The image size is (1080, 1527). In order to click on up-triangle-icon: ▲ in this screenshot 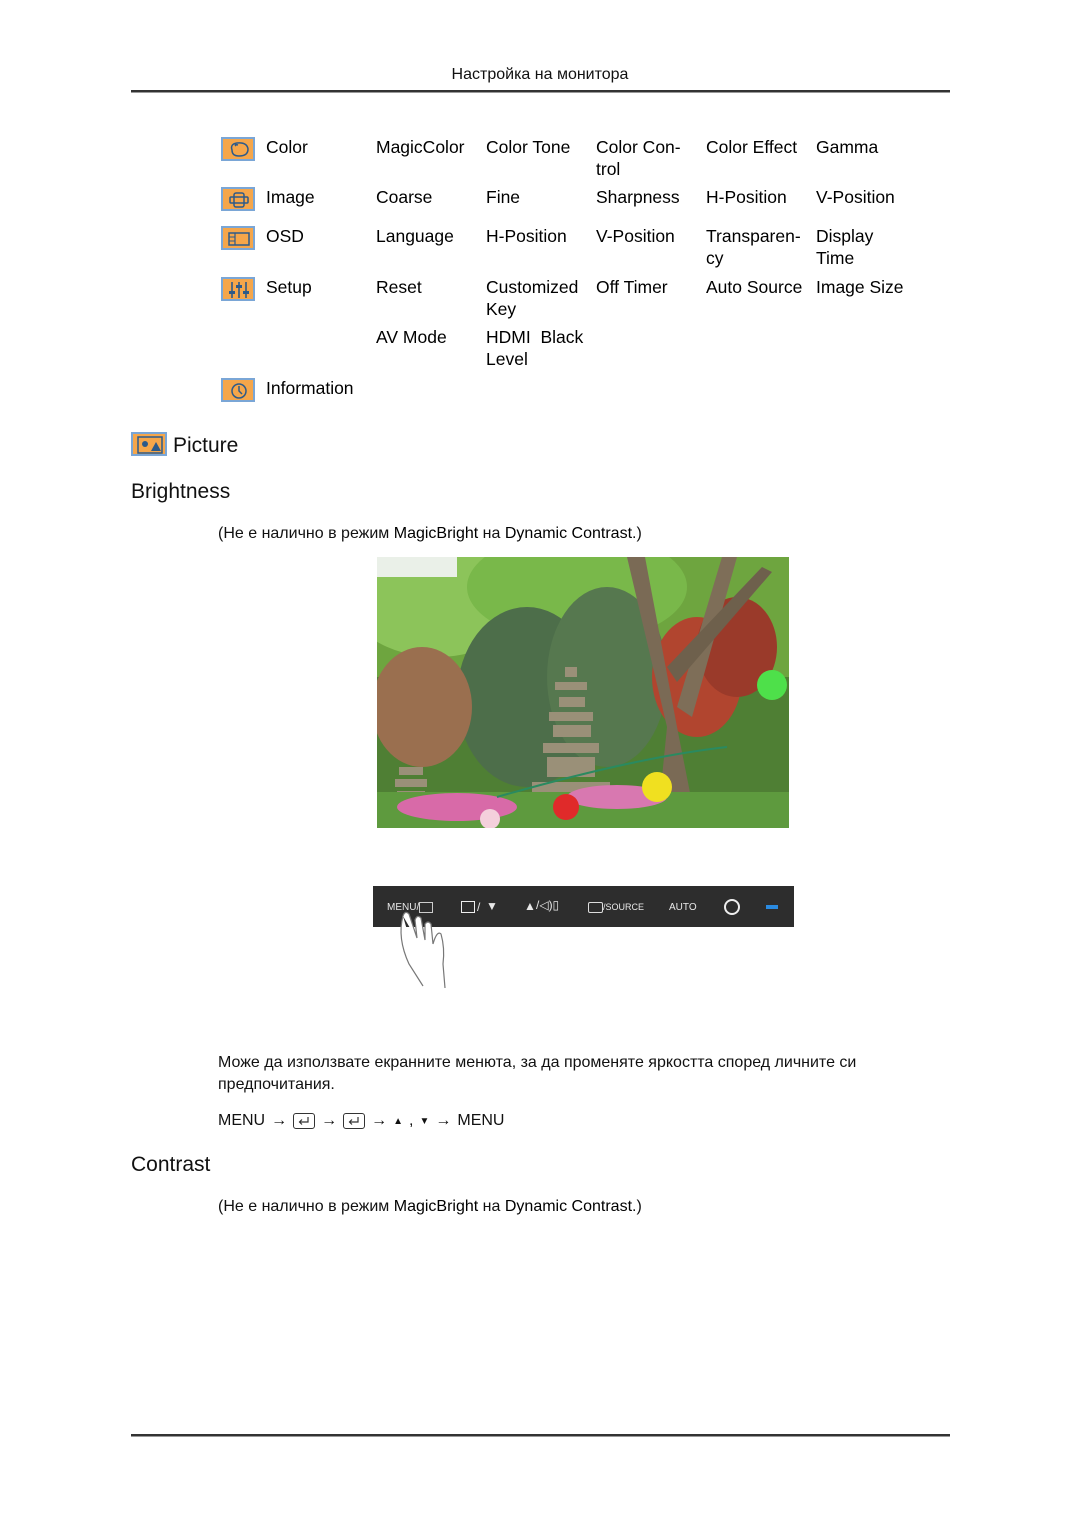, I will do `click(398, 1121)`.